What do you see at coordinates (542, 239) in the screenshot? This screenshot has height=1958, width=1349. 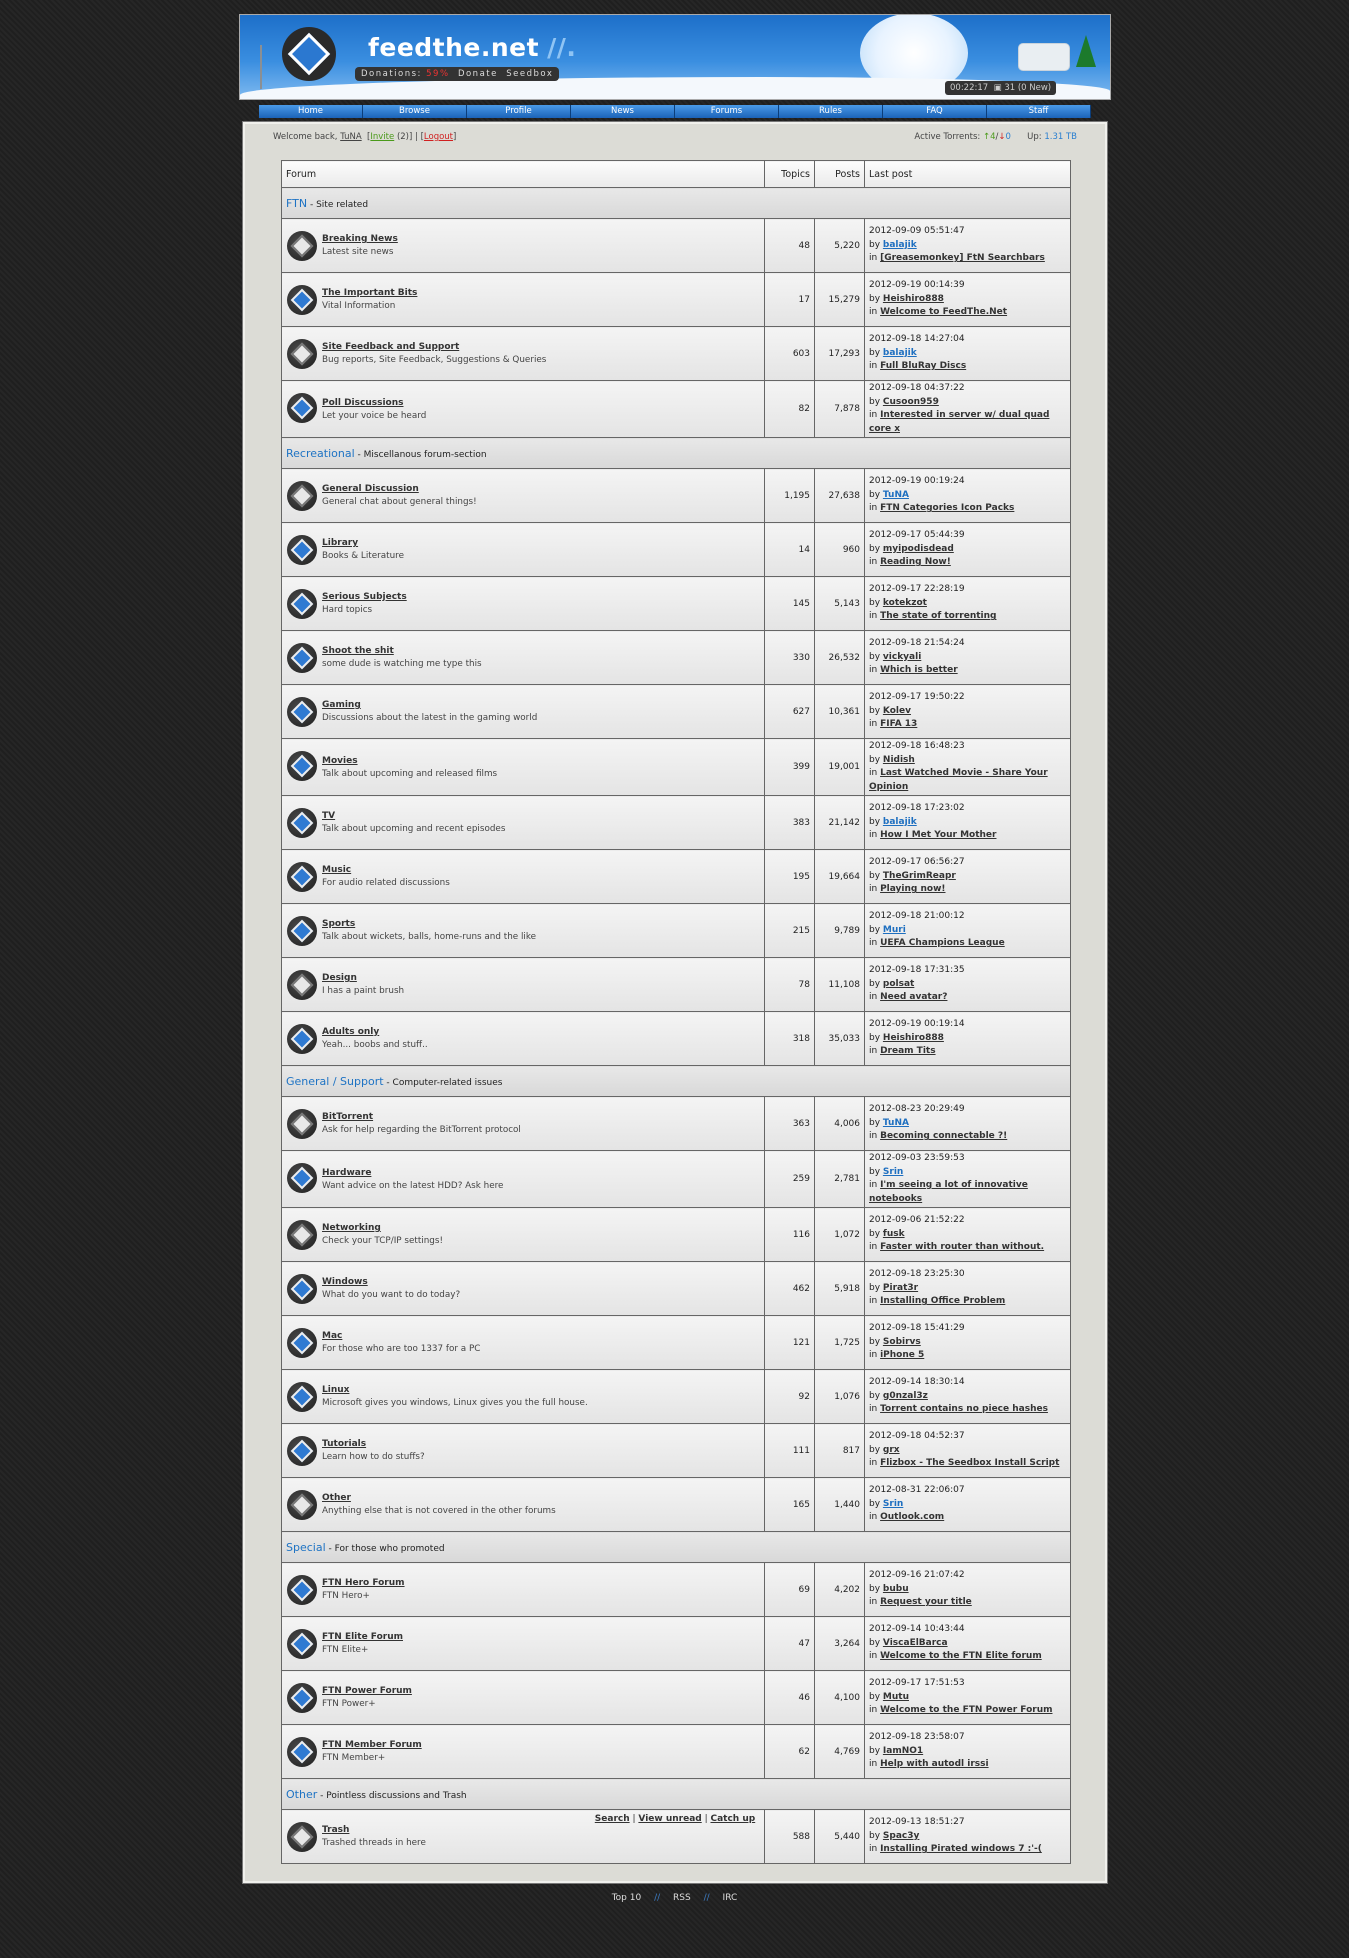 I see `forum-name-link: Breaking News` at bounding box center [542, 239].